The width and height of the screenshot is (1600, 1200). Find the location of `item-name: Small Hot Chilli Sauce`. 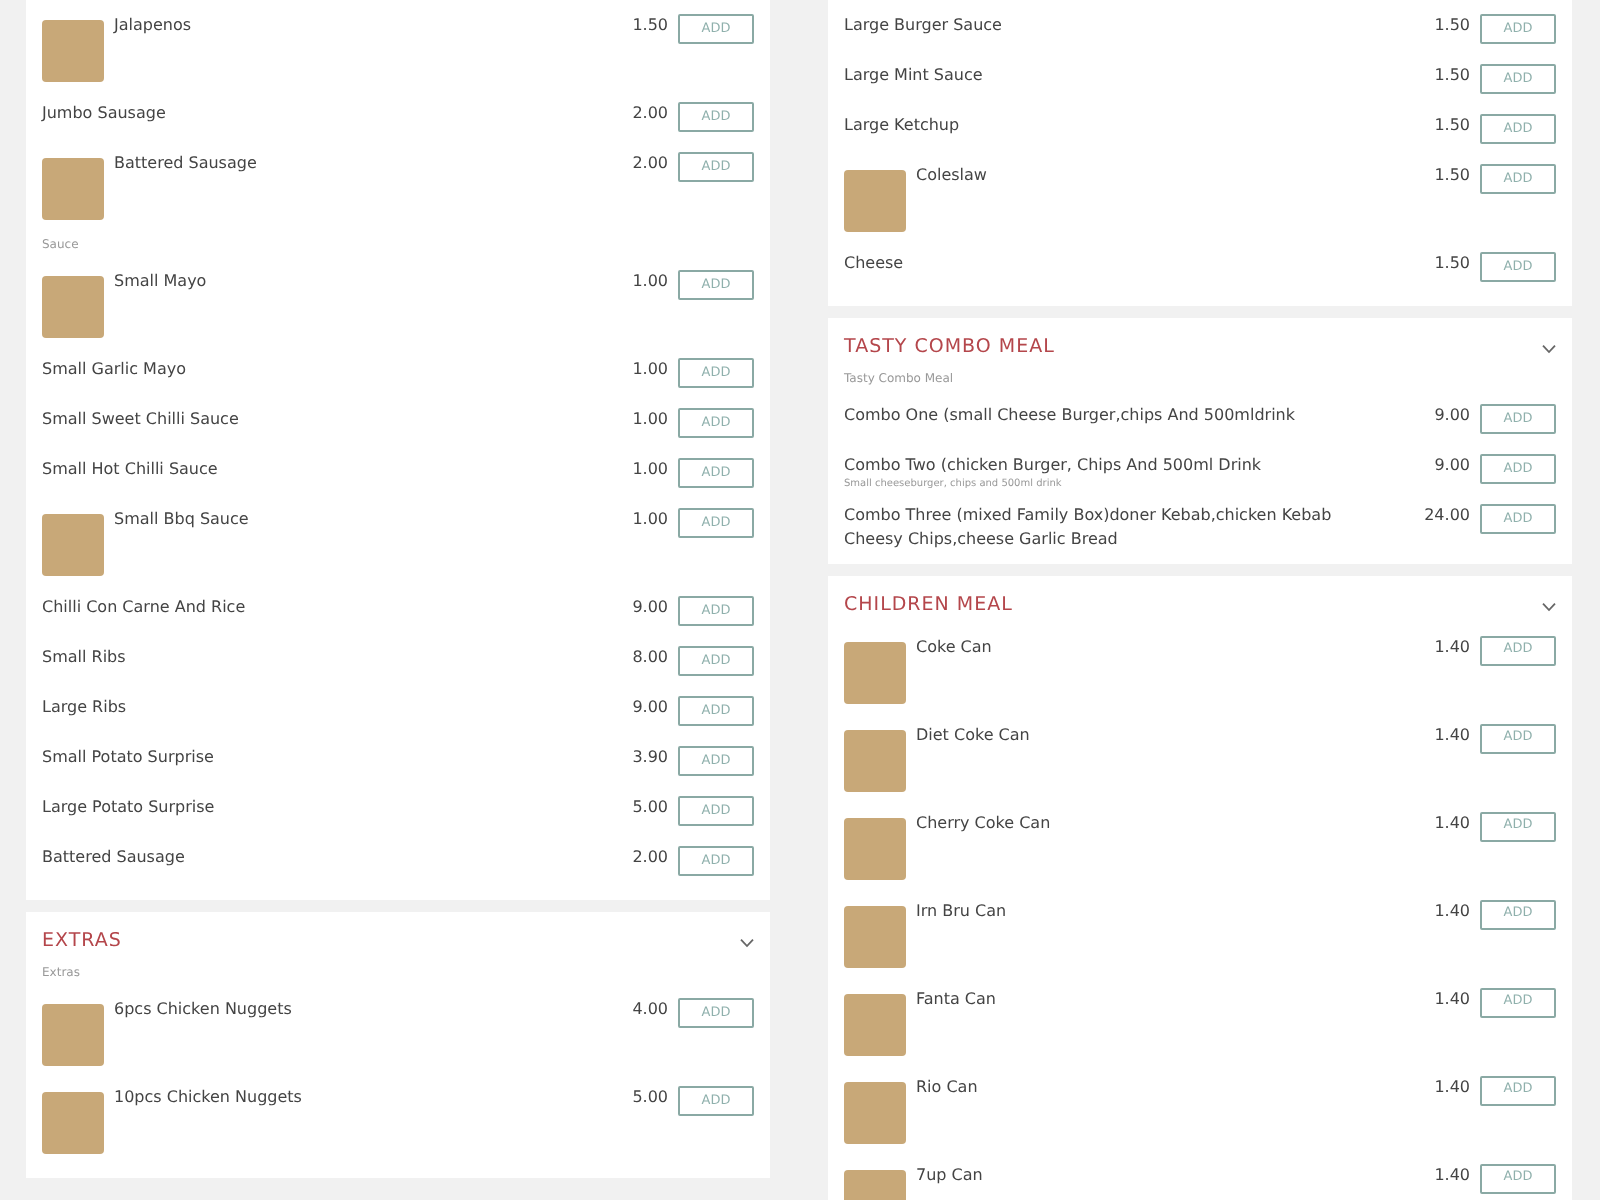

item-name: Small Hot Chilli Sauce is located at coordinates (131, 470).